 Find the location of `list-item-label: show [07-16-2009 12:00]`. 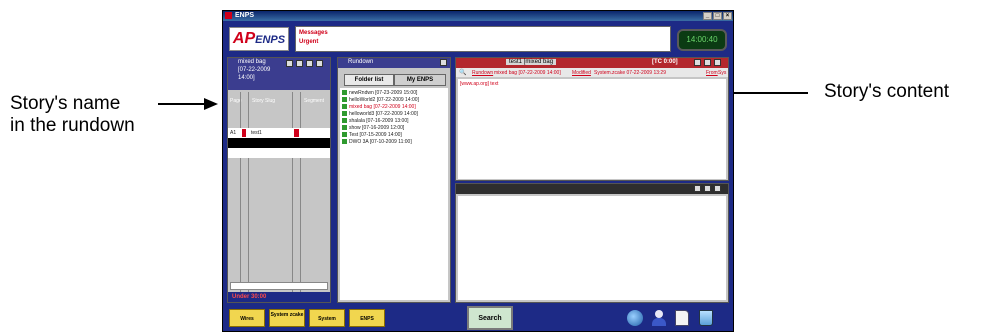

list-item-label: show [07-16-2009 12:00] is located at coordinates (377, 128).